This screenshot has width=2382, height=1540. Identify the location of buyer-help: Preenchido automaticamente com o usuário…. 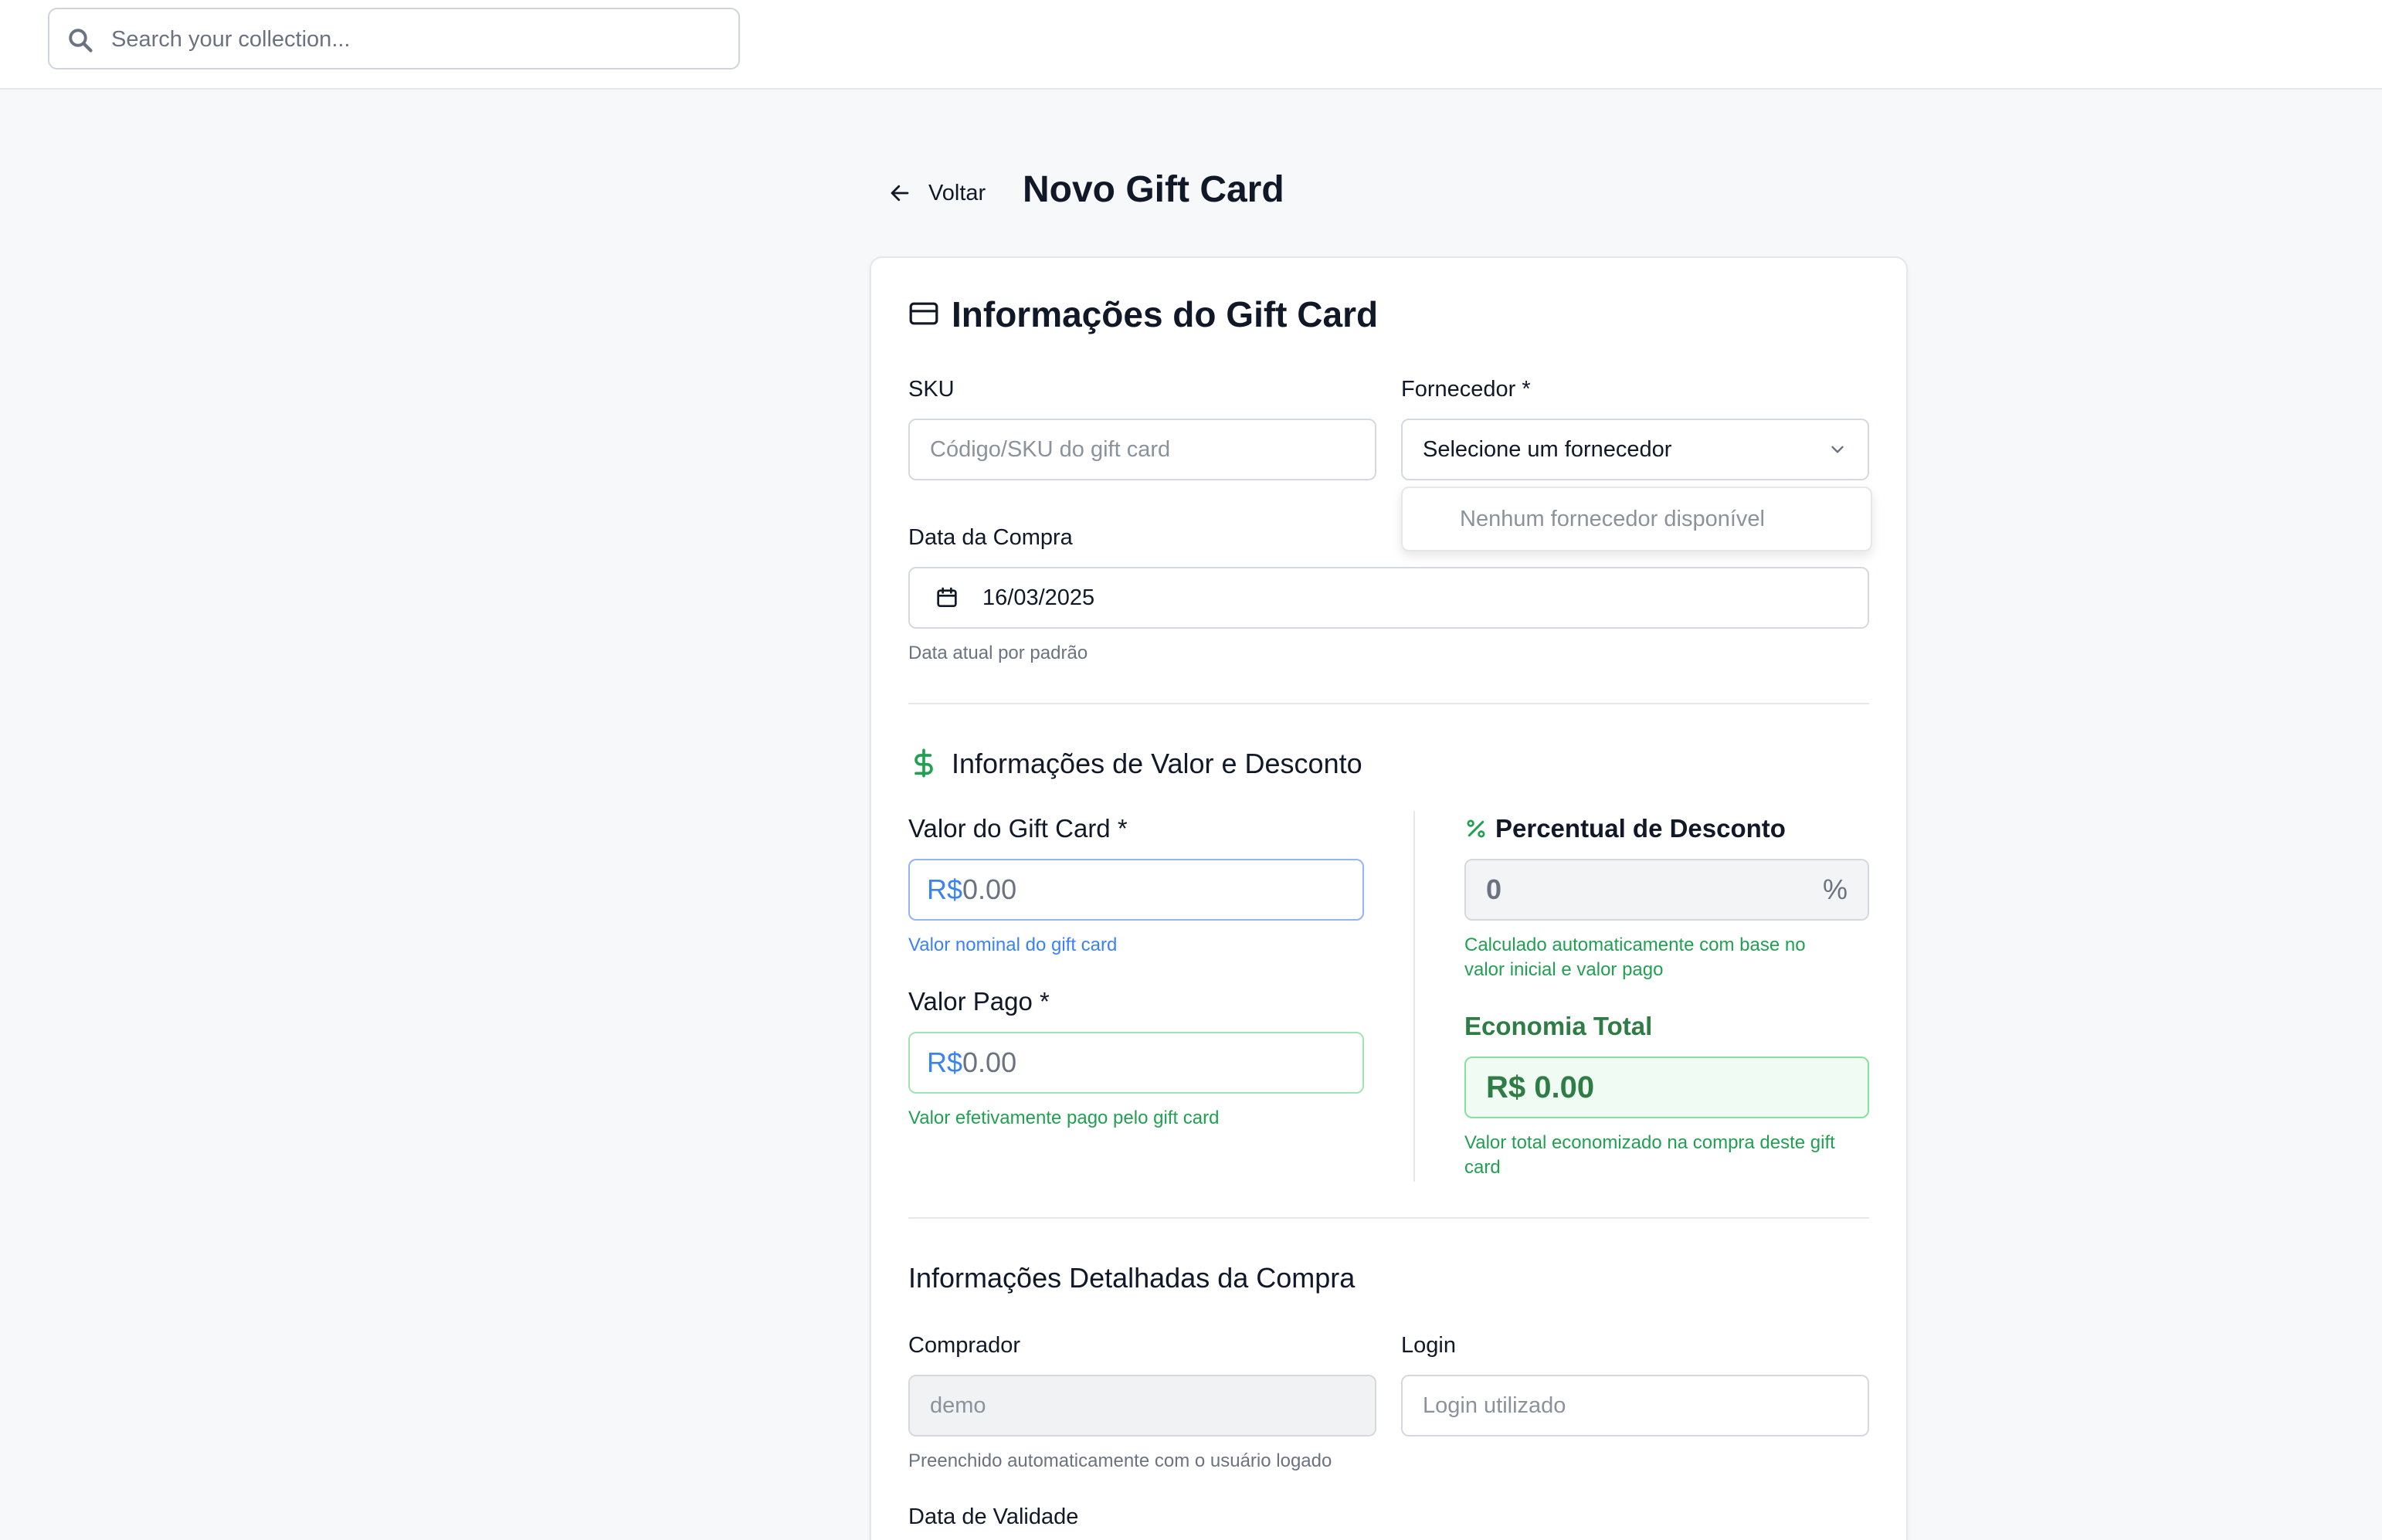
(1120, 1461).